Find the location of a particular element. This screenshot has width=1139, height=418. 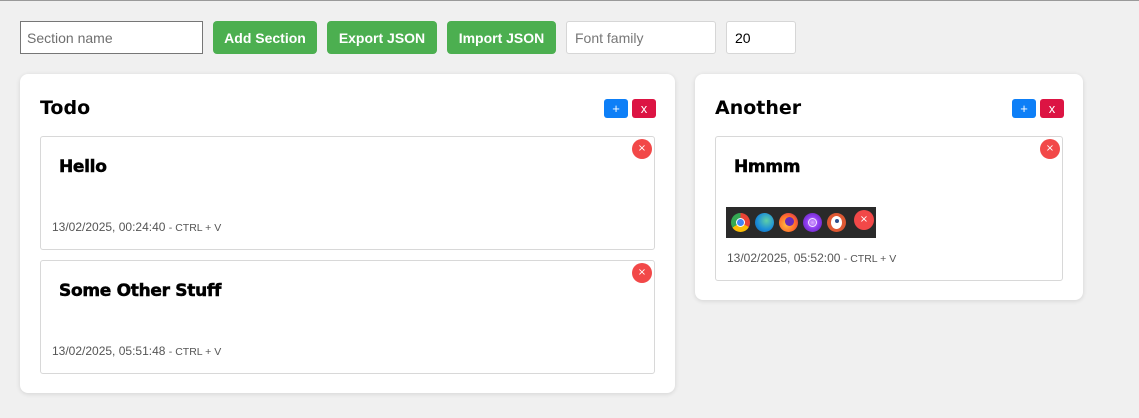

card-date: 13/02/2025, 05:51:48 is located at coordinates (109, 351).